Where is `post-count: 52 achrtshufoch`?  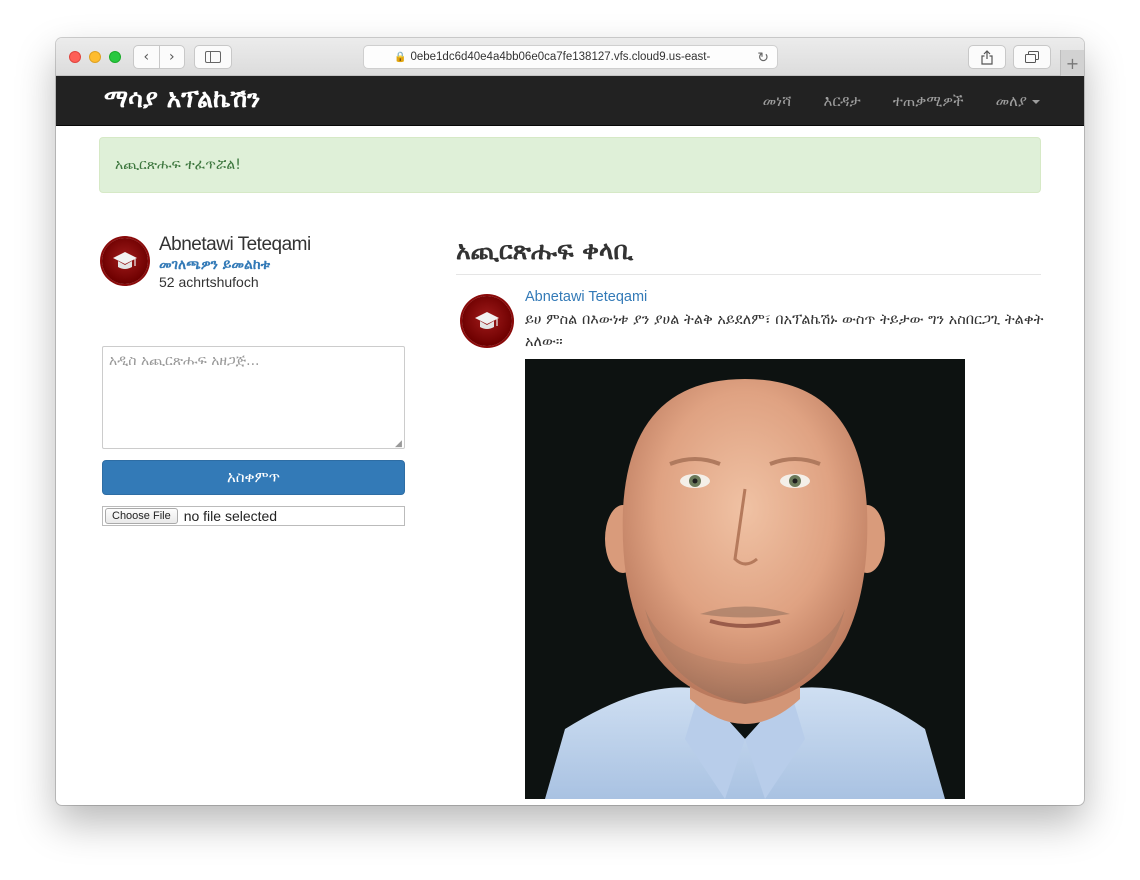 post-count: 52 achrtshufoch is located at coordinates (209, 282).